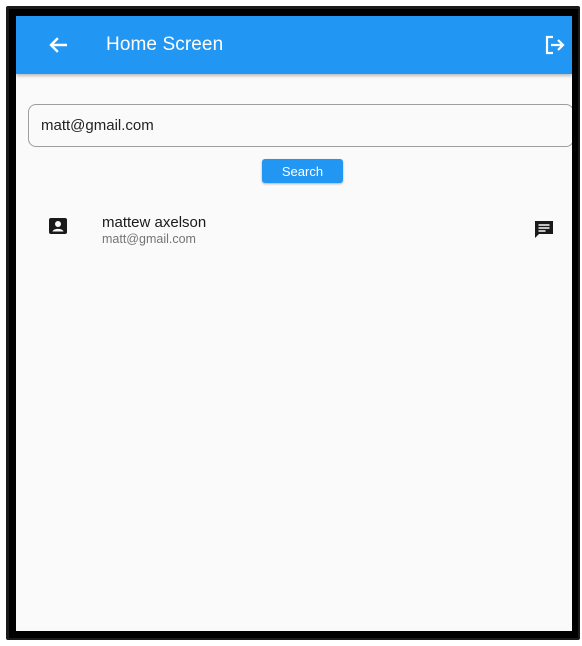 The width and height of the screenshot is (582, 646). Describe the element at coordinates (302, 171) in the screenshot. I see `search-button: Search` at that location.